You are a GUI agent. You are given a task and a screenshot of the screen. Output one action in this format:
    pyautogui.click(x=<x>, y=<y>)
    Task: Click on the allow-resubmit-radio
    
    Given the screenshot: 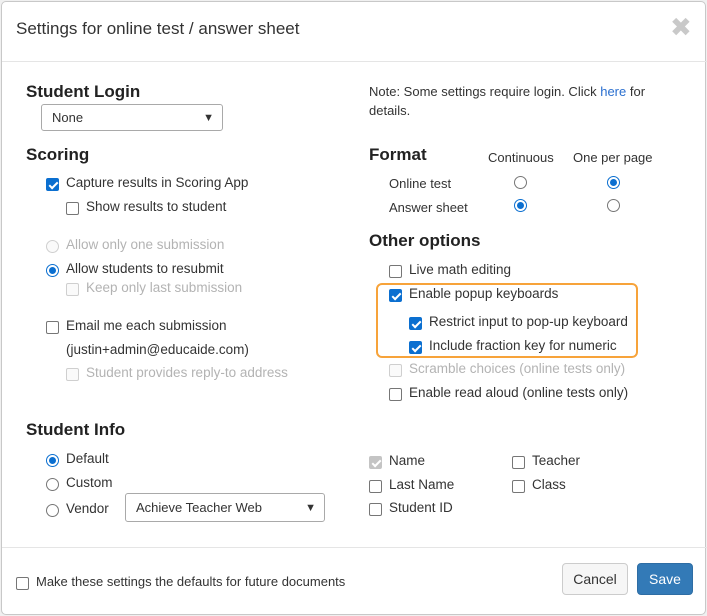 What is the action you would take?
    pyautogui.click(x=52, y=270)
    